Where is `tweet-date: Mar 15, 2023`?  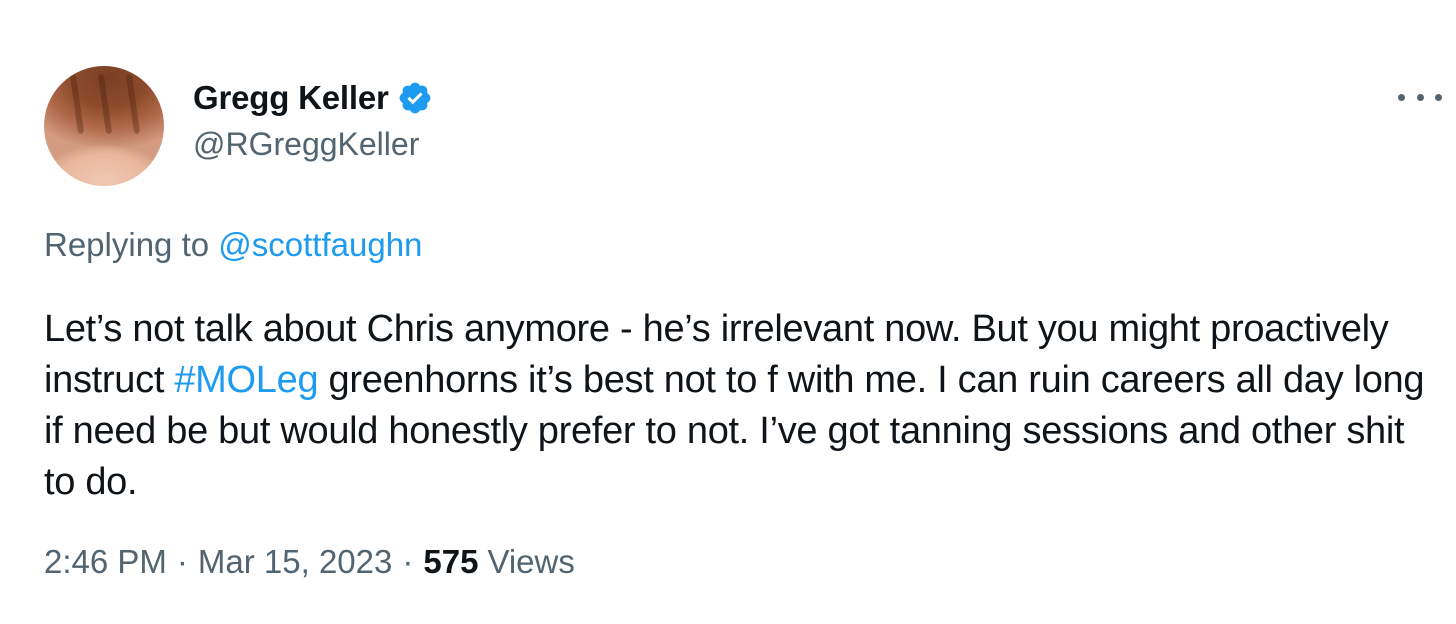
tweet-date: Mar 15, 2023 is located at coordinates (295, 562).